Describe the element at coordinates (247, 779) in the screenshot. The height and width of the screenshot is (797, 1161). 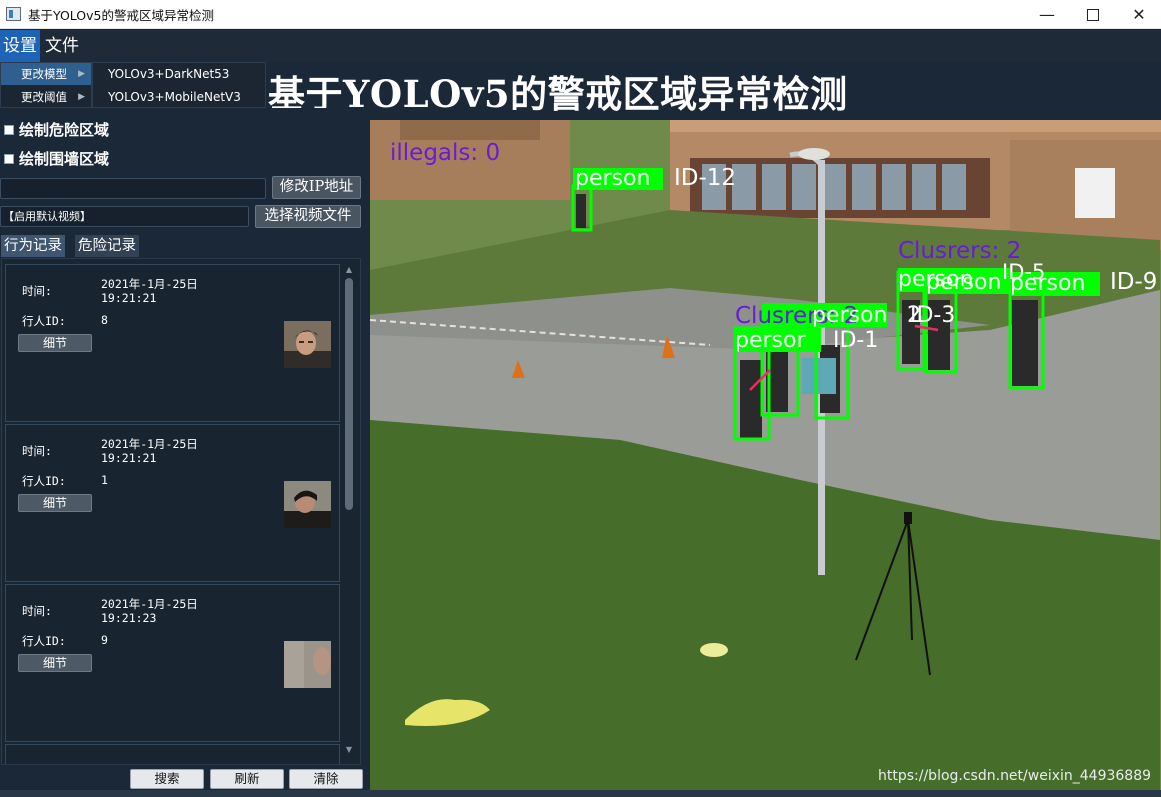
I see `refresh-button: 刷新` at that location.